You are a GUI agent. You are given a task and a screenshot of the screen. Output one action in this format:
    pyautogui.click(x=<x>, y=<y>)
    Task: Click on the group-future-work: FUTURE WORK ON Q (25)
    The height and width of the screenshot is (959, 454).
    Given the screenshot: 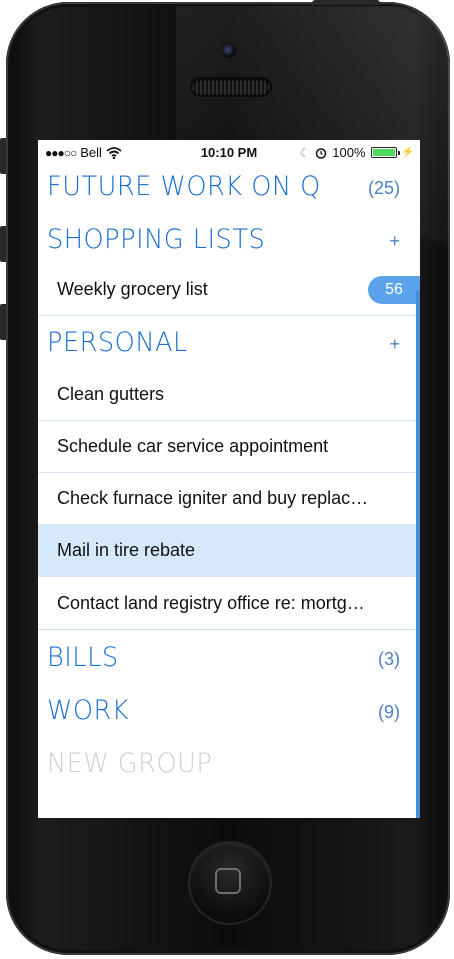 What is the action you would take?
    pyautogui.click(x=229, y=188)
    